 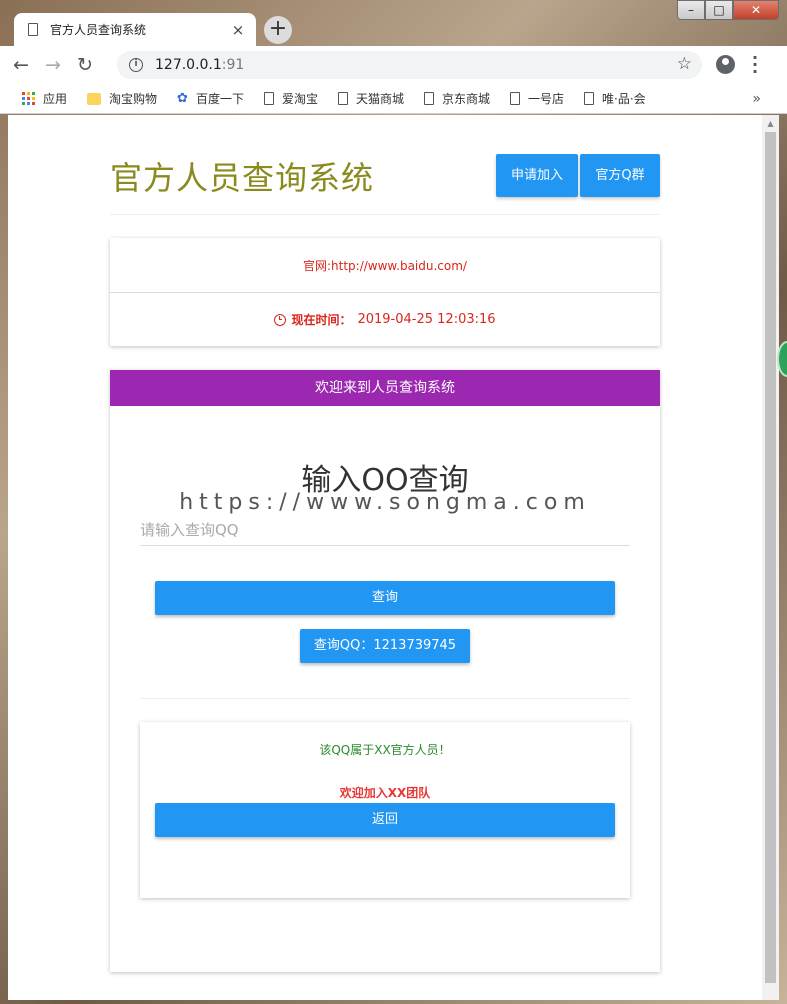 What do you see at coordinates (385, 502) in the screenshot?
I see `watermark-text: https://www.songma.com` at bounding box center [385, 502].